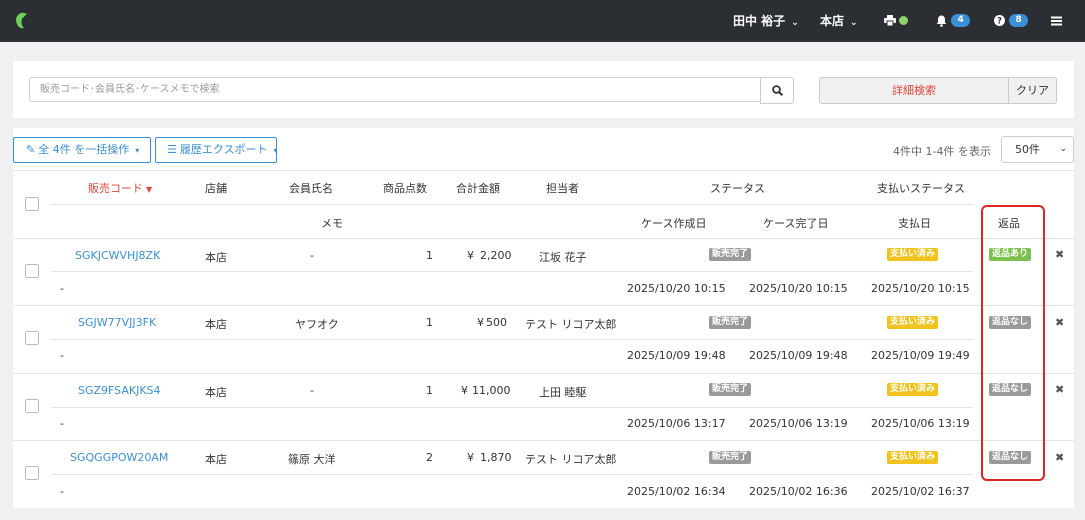 This screenshot has height=520, width=1085. Describe the element at coordinates (1056, 21) in the screenshot. I see `hamburger-menu-button` at that location.